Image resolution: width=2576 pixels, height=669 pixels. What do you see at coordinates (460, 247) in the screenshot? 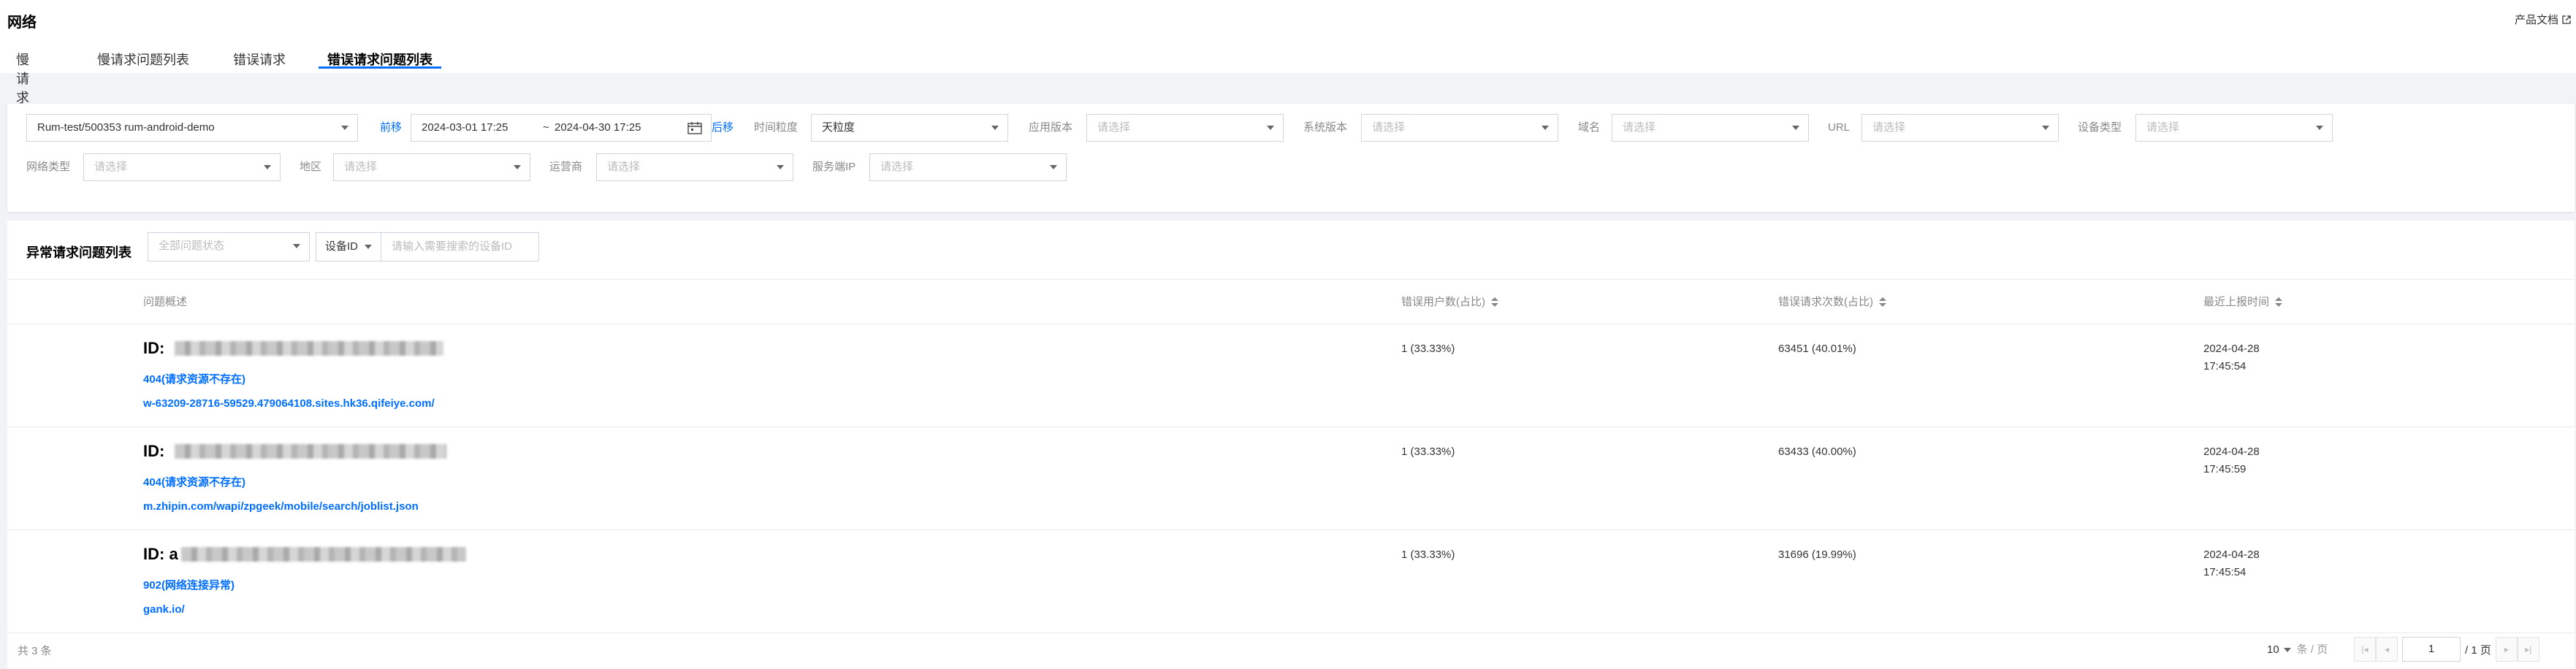
I see `device-id-search-input: 请输入需要搜索的设备ID` at bounding box center [460, 247].